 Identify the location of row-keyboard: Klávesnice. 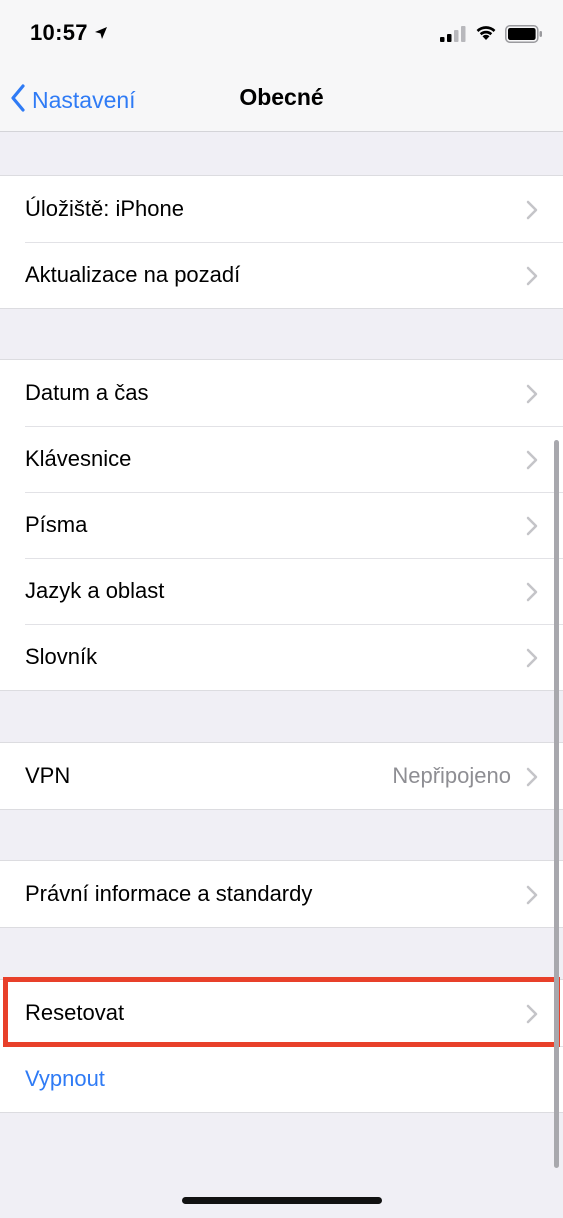
(281, 459).